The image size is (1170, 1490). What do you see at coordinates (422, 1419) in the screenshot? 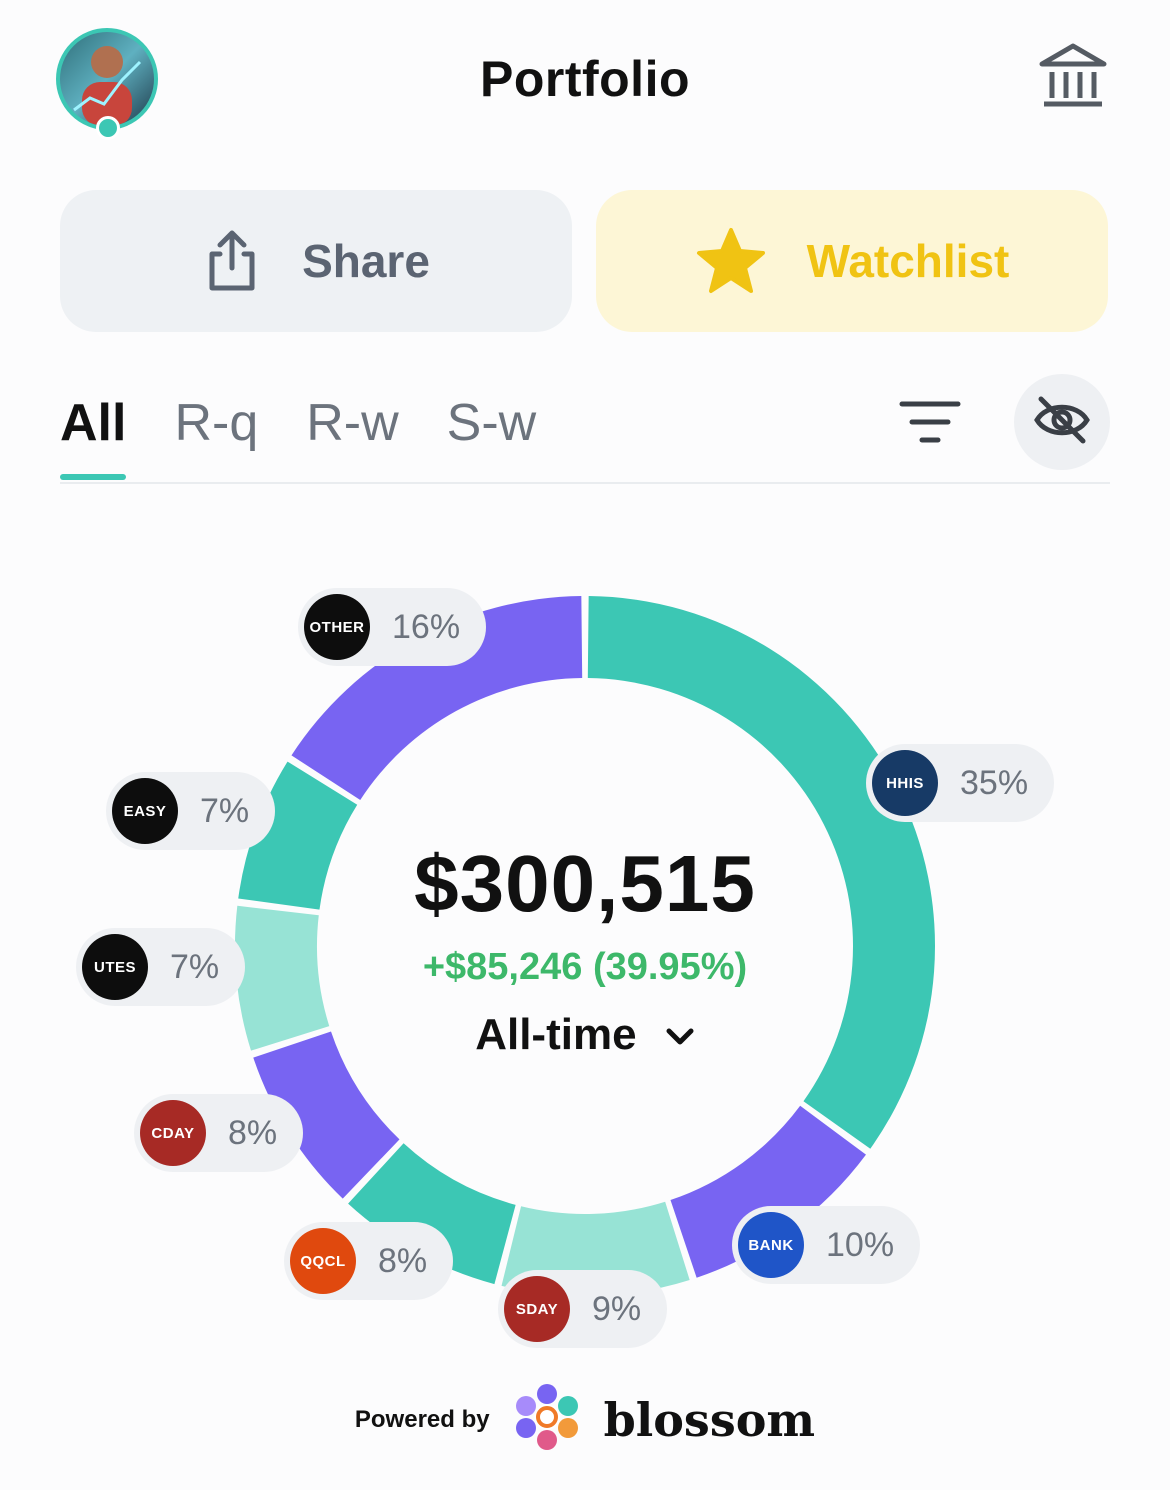
I see `powered-by-label: Powered by` at bounding box center [422, 1419].